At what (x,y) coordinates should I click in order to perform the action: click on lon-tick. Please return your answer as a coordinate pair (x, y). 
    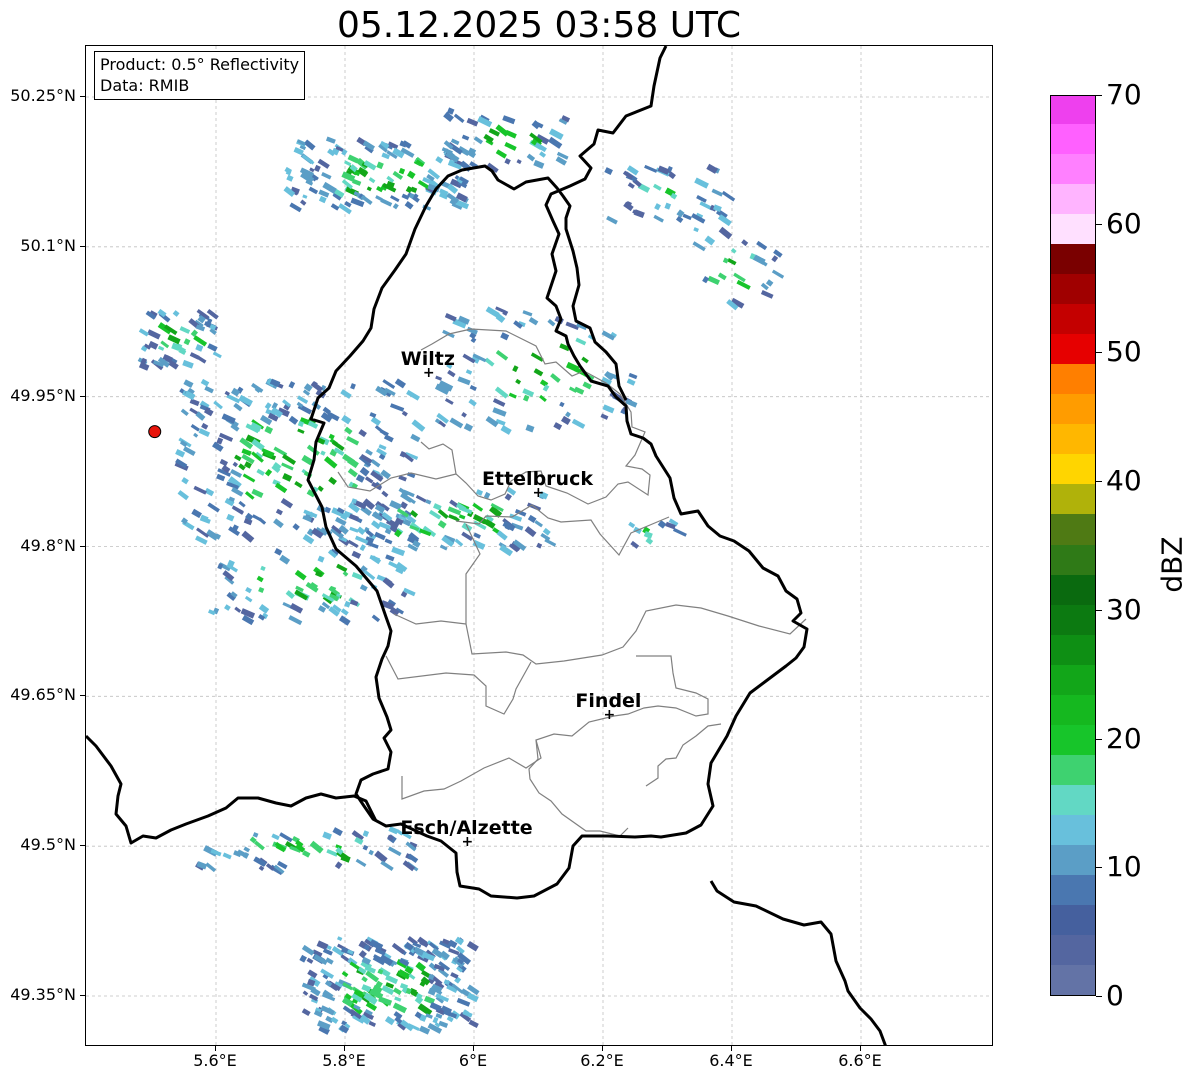
    Looking at the image, I should click on (602, 1048).